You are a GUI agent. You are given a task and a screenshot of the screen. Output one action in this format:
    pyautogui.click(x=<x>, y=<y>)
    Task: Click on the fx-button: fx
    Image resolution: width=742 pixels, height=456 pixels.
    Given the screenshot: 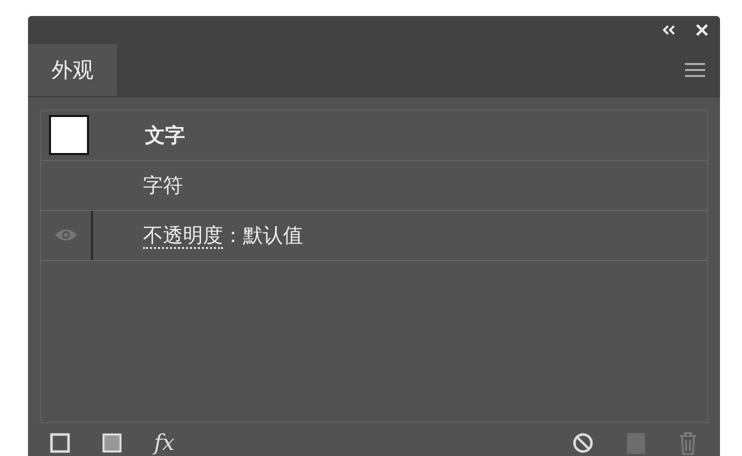 What is the action you would take?
    pyautogui.click(x=164, y=443)
    